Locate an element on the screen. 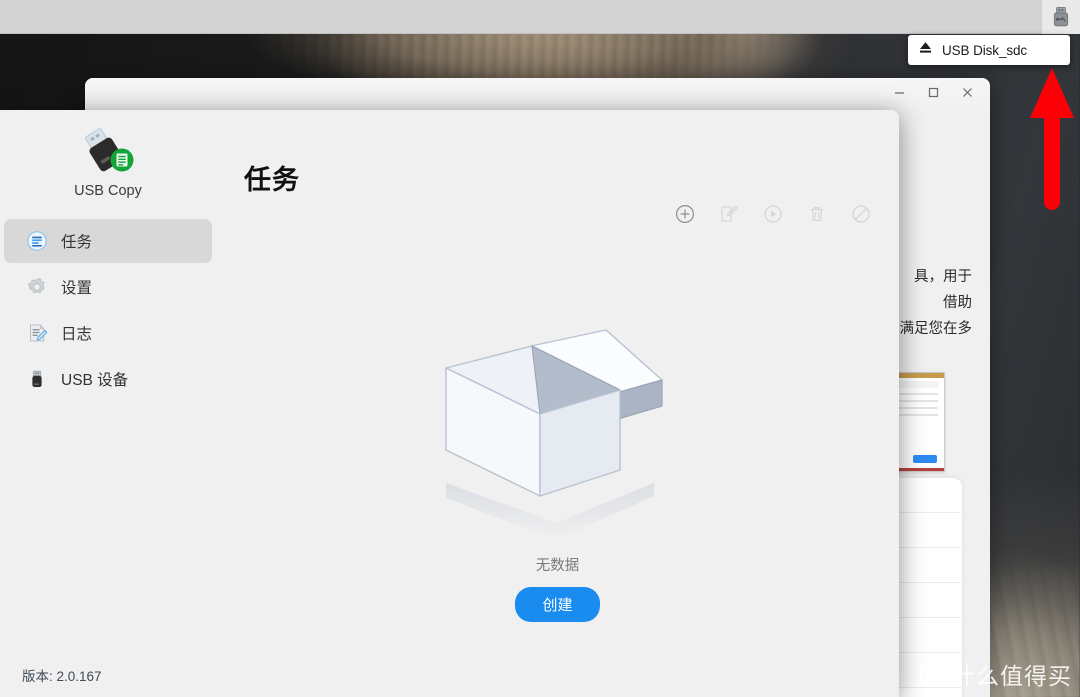 The height and width of the screenshot is (697, 1080). watermark: 值 什么值得买 is located at coordinates (995, 674).